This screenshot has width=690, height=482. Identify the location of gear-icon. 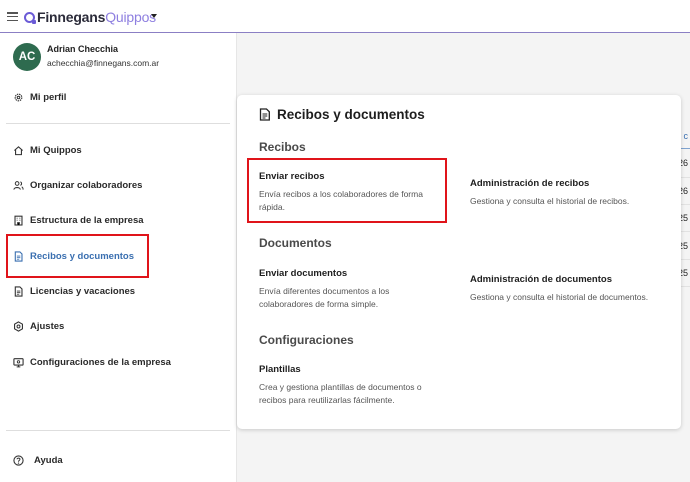
(18, 97).